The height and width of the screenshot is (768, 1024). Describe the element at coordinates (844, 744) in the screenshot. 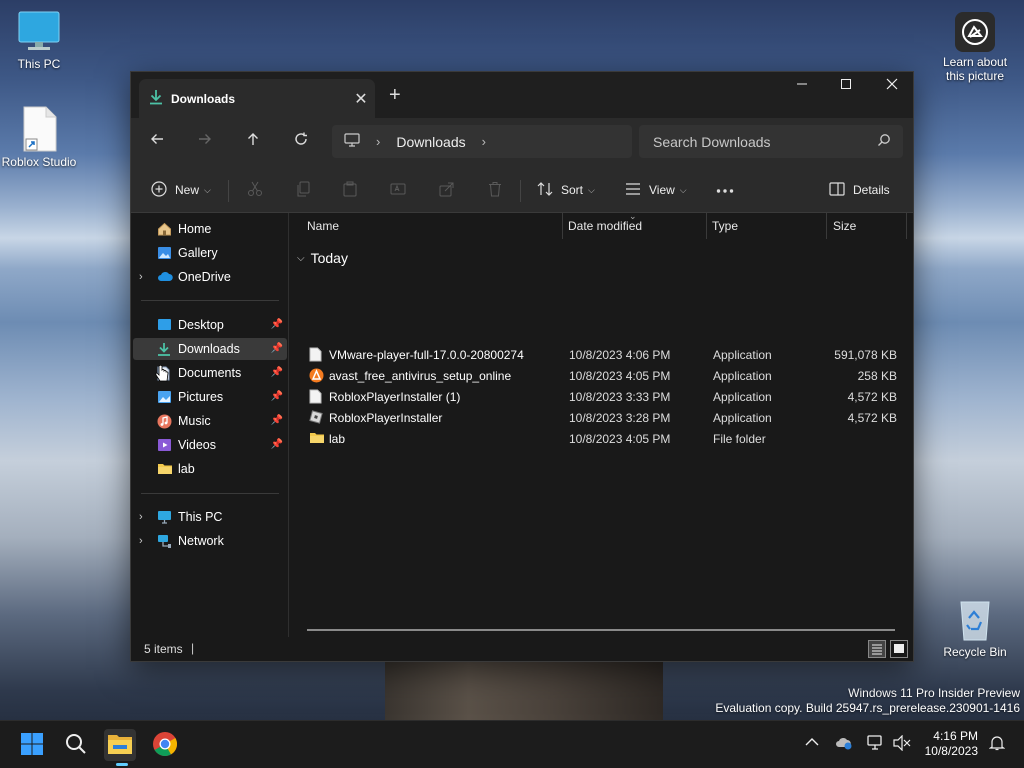

I see `onedrive-tray-icon` at that location.